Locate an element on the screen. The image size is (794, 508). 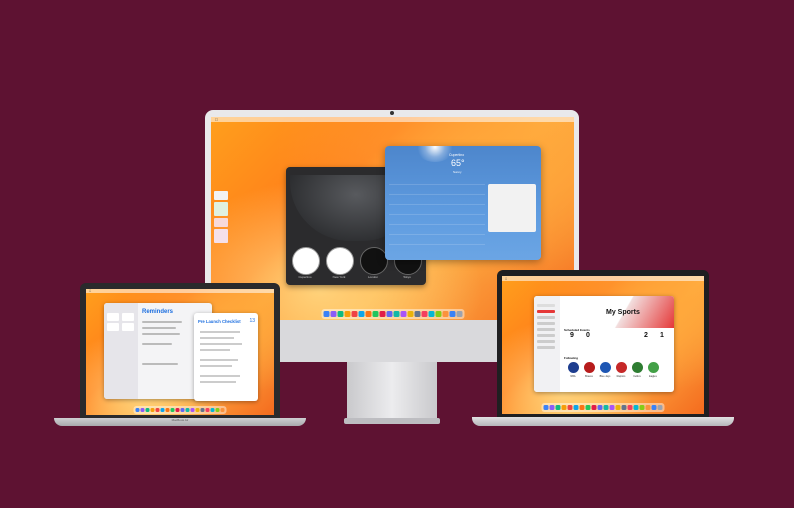
mba-dock is located at coordinates (180, 410).